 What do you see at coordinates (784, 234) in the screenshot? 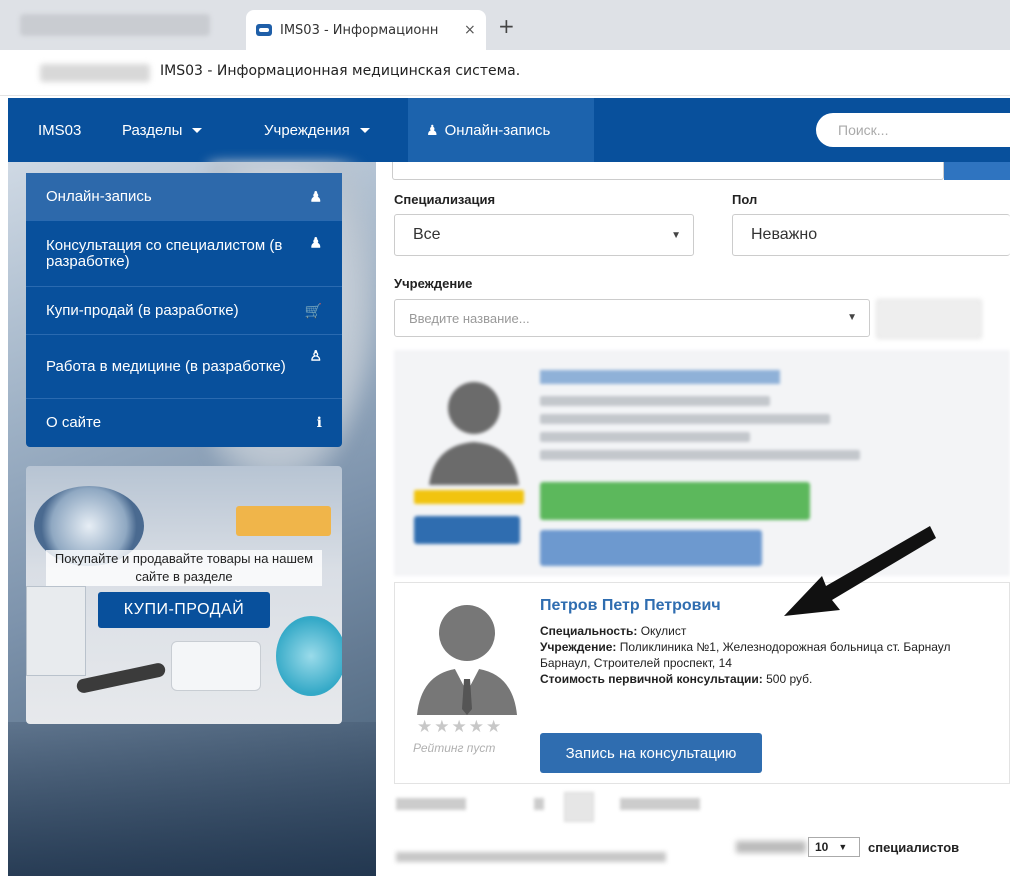
I see `gender-value: Неважно` at bounding box center [784, 234].